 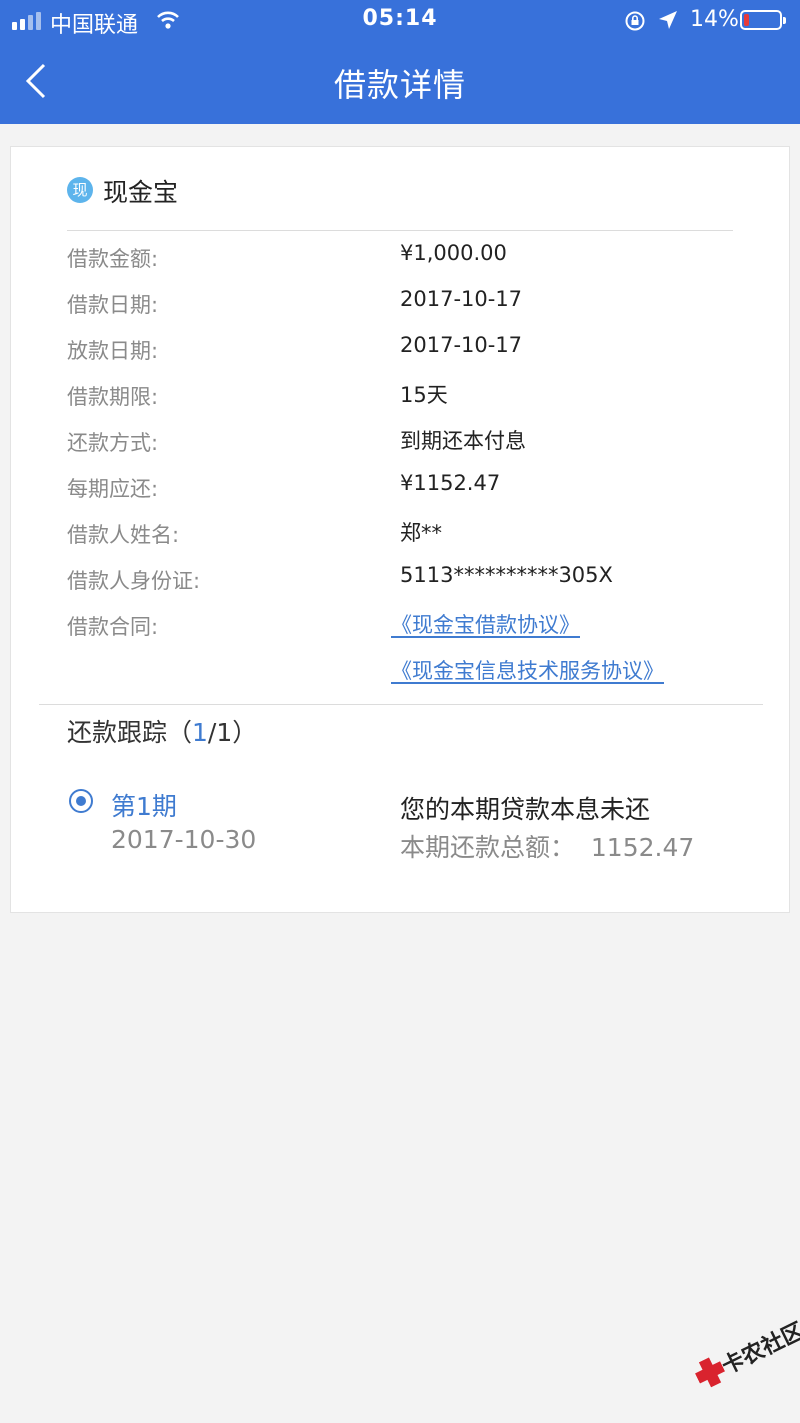 What do you see at coordinates (113, 489) in the screenshot?
I see `installment-label: 每期应还:` at bounding box center [113, 489].